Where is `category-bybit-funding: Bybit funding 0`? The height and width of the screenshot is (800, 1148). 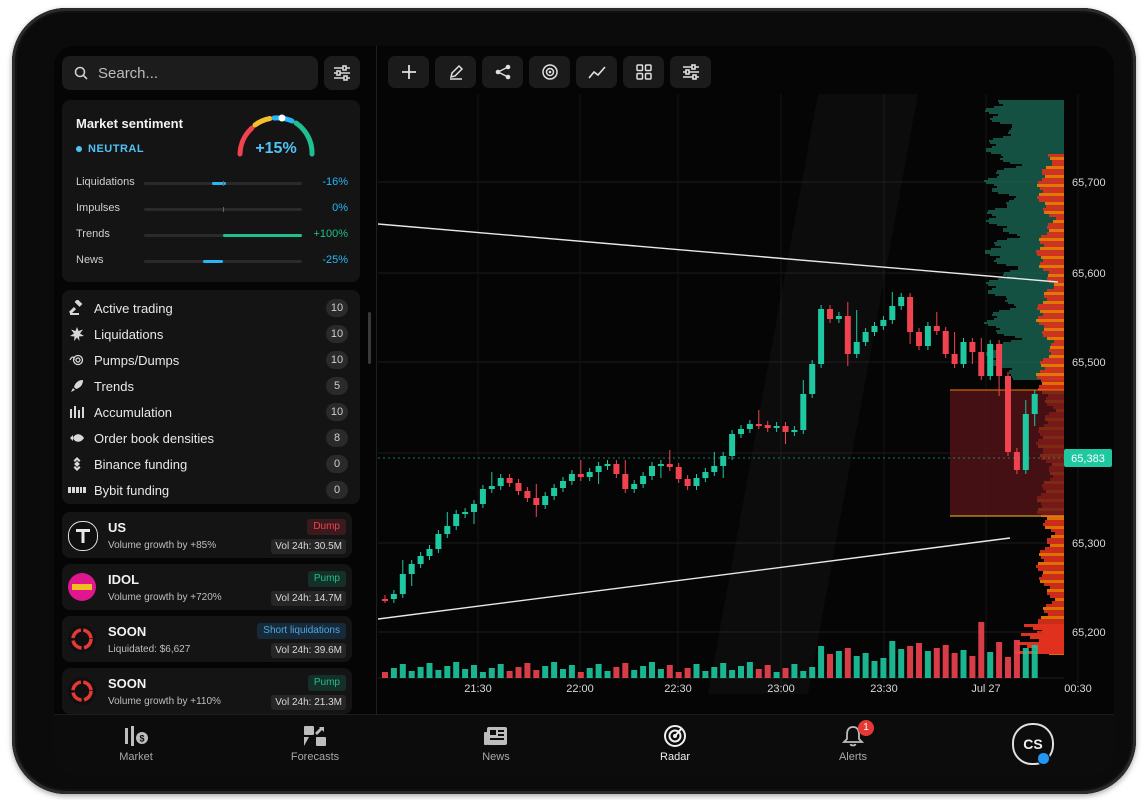 category-bybit-funding: Bybit funding 0 is located at coordinates (208, 490).